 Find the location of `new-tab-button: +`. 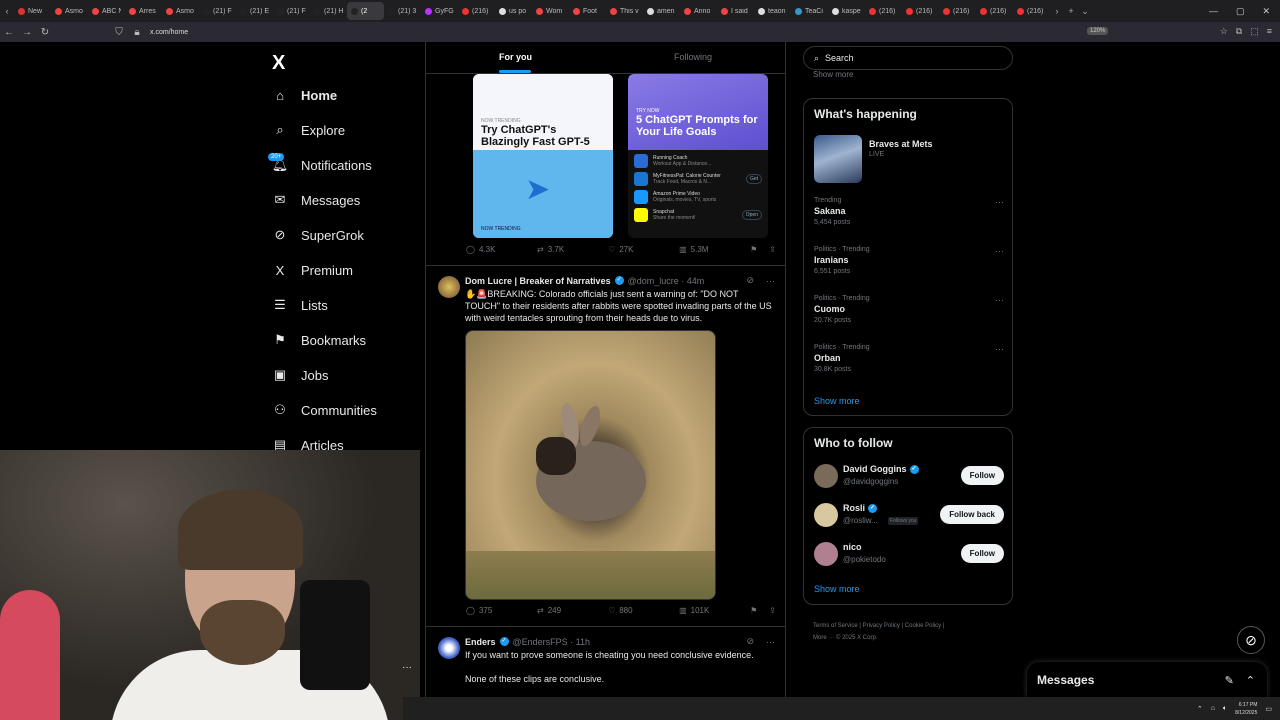

new-tab-button: + is located at coordinates (1071, 11).